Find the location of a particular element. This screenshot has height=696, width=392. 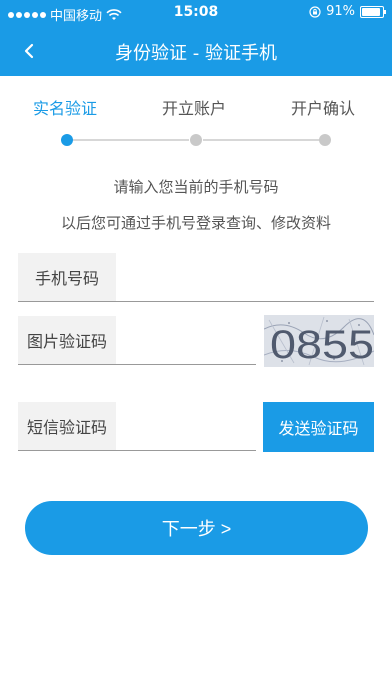

info-line-1: 请输入您当前的手机号码 is located at coordinates (196, 187).